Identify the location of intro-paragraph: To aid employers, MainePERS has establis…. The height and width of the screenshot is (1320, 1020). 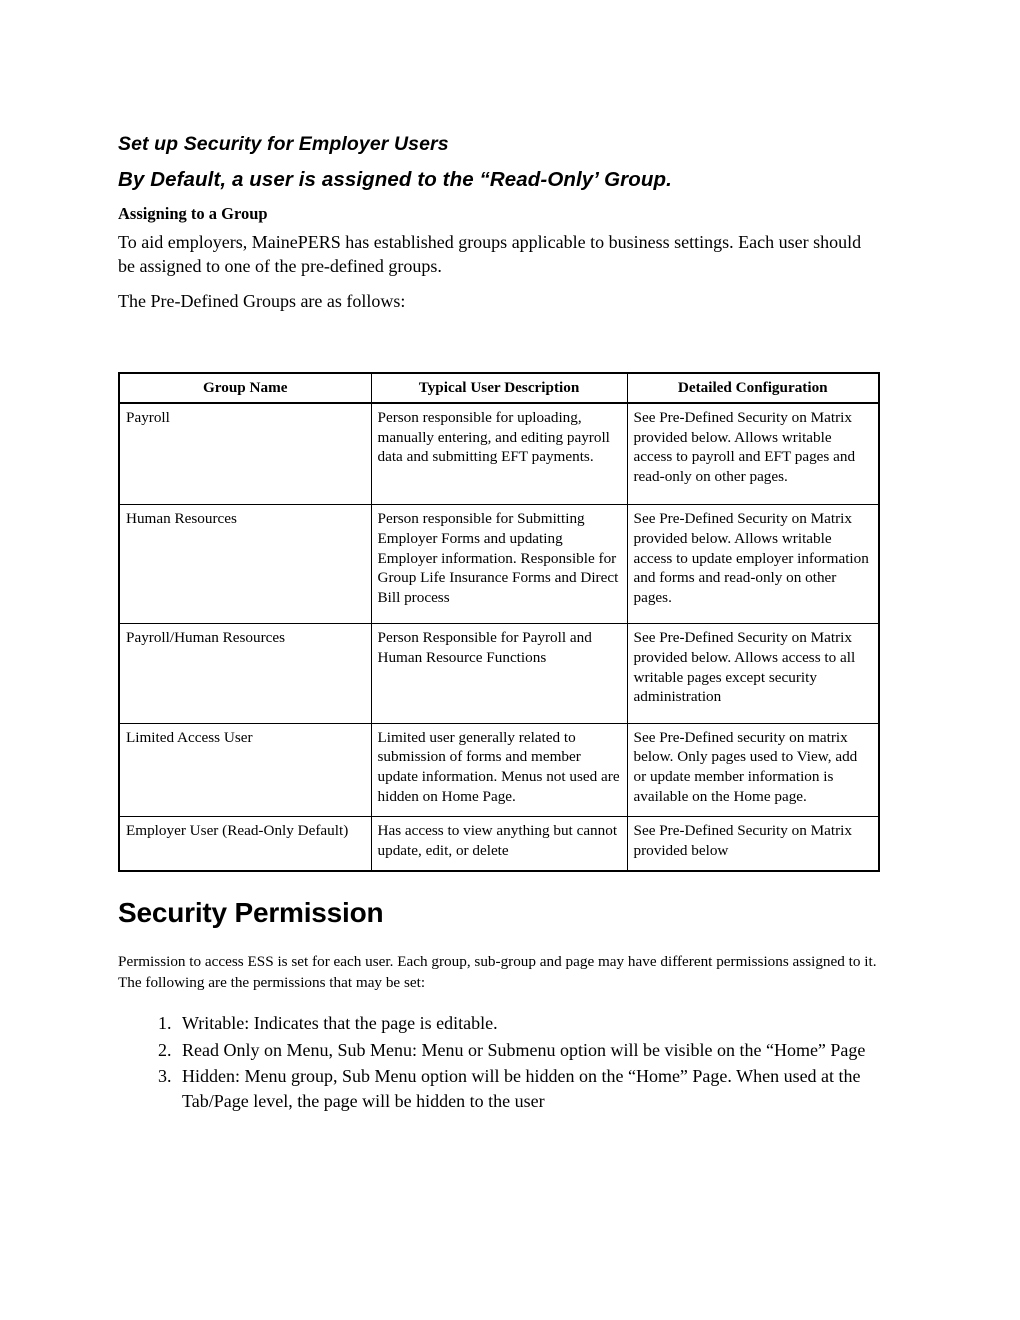
(490, 254).